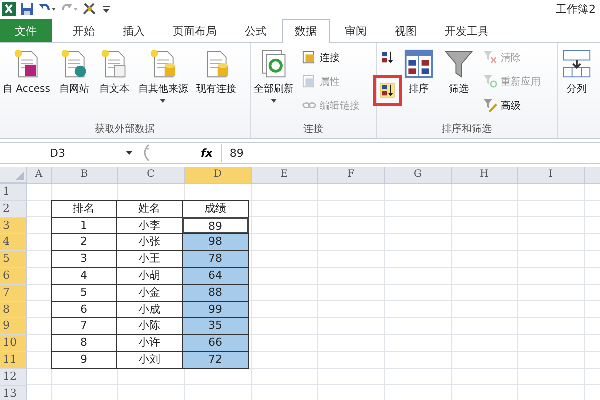 The width and height of the screenshot is (600, 400). What do you see at coordinates (309, 57) in the screenshot?
I see `link-icon` at bounding box center [309, 57].